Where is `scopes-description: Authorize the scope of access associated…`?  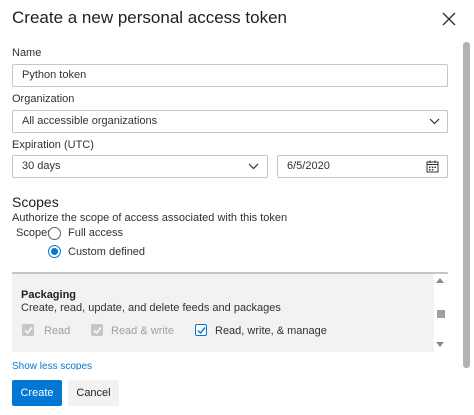 scopes-description: Authorize the scope of access associated… is located at coordinates (150, 218).